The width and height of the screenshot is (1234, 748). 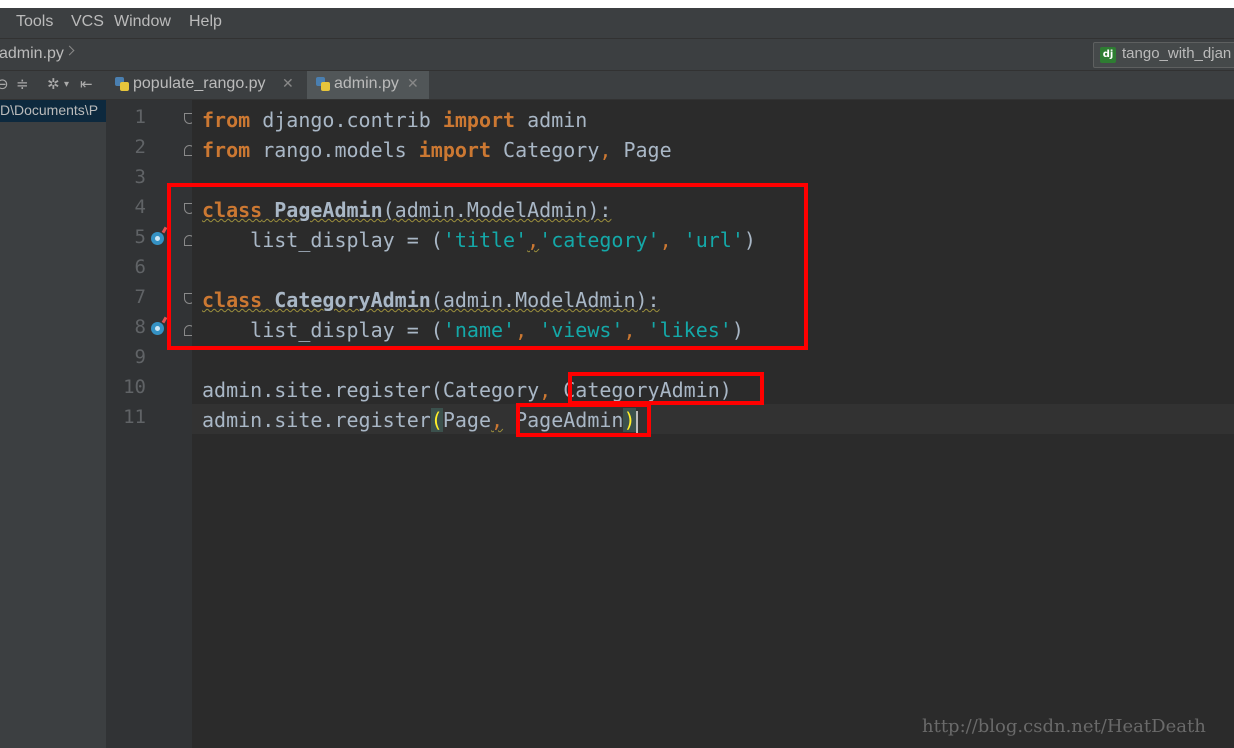 What do you see at coordinates (86, 84) in the screenshot?
I see `hide-panel-icon: ⇤` at bounding box center [86, 84].